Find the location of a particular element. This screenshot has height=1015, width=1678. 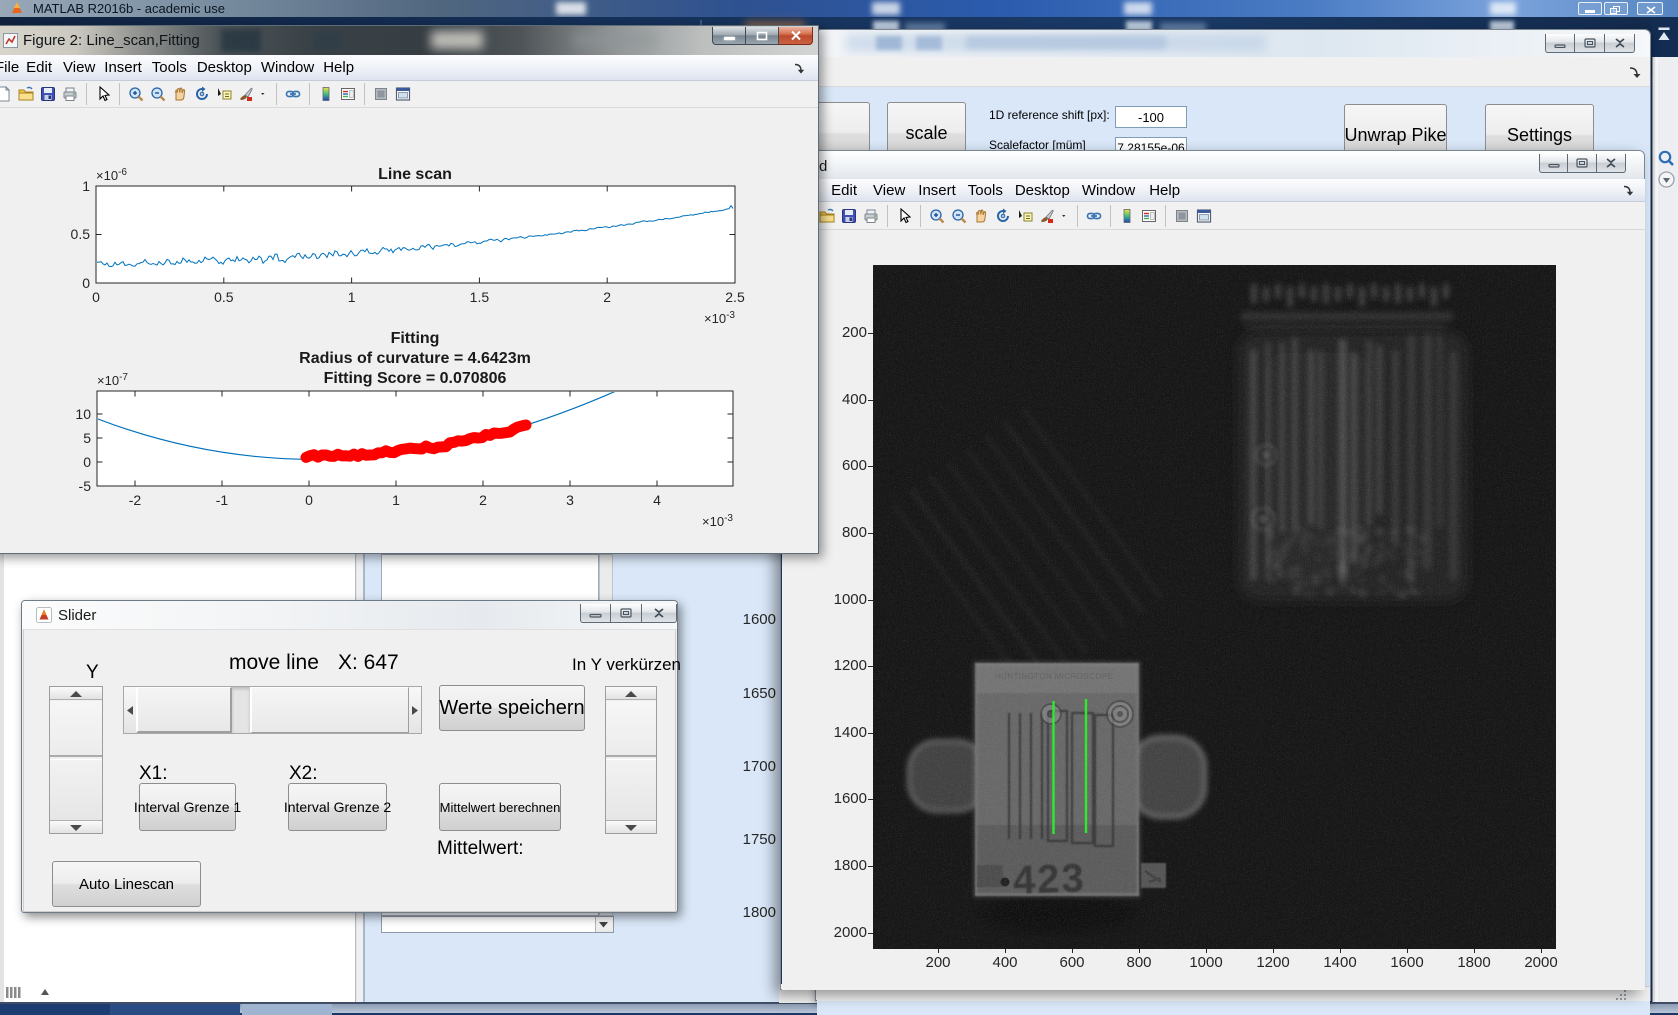

svg-text: 1.5 is located at coordinates (480, 297).